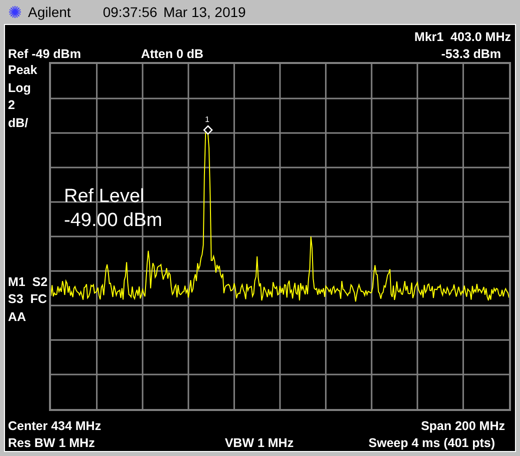 The height and width of the screenshot is (456, 520). What do you see at coordinates (12, 105) in the screenshot?
I see `scale-label: 2` at bounding box center [12, 105].